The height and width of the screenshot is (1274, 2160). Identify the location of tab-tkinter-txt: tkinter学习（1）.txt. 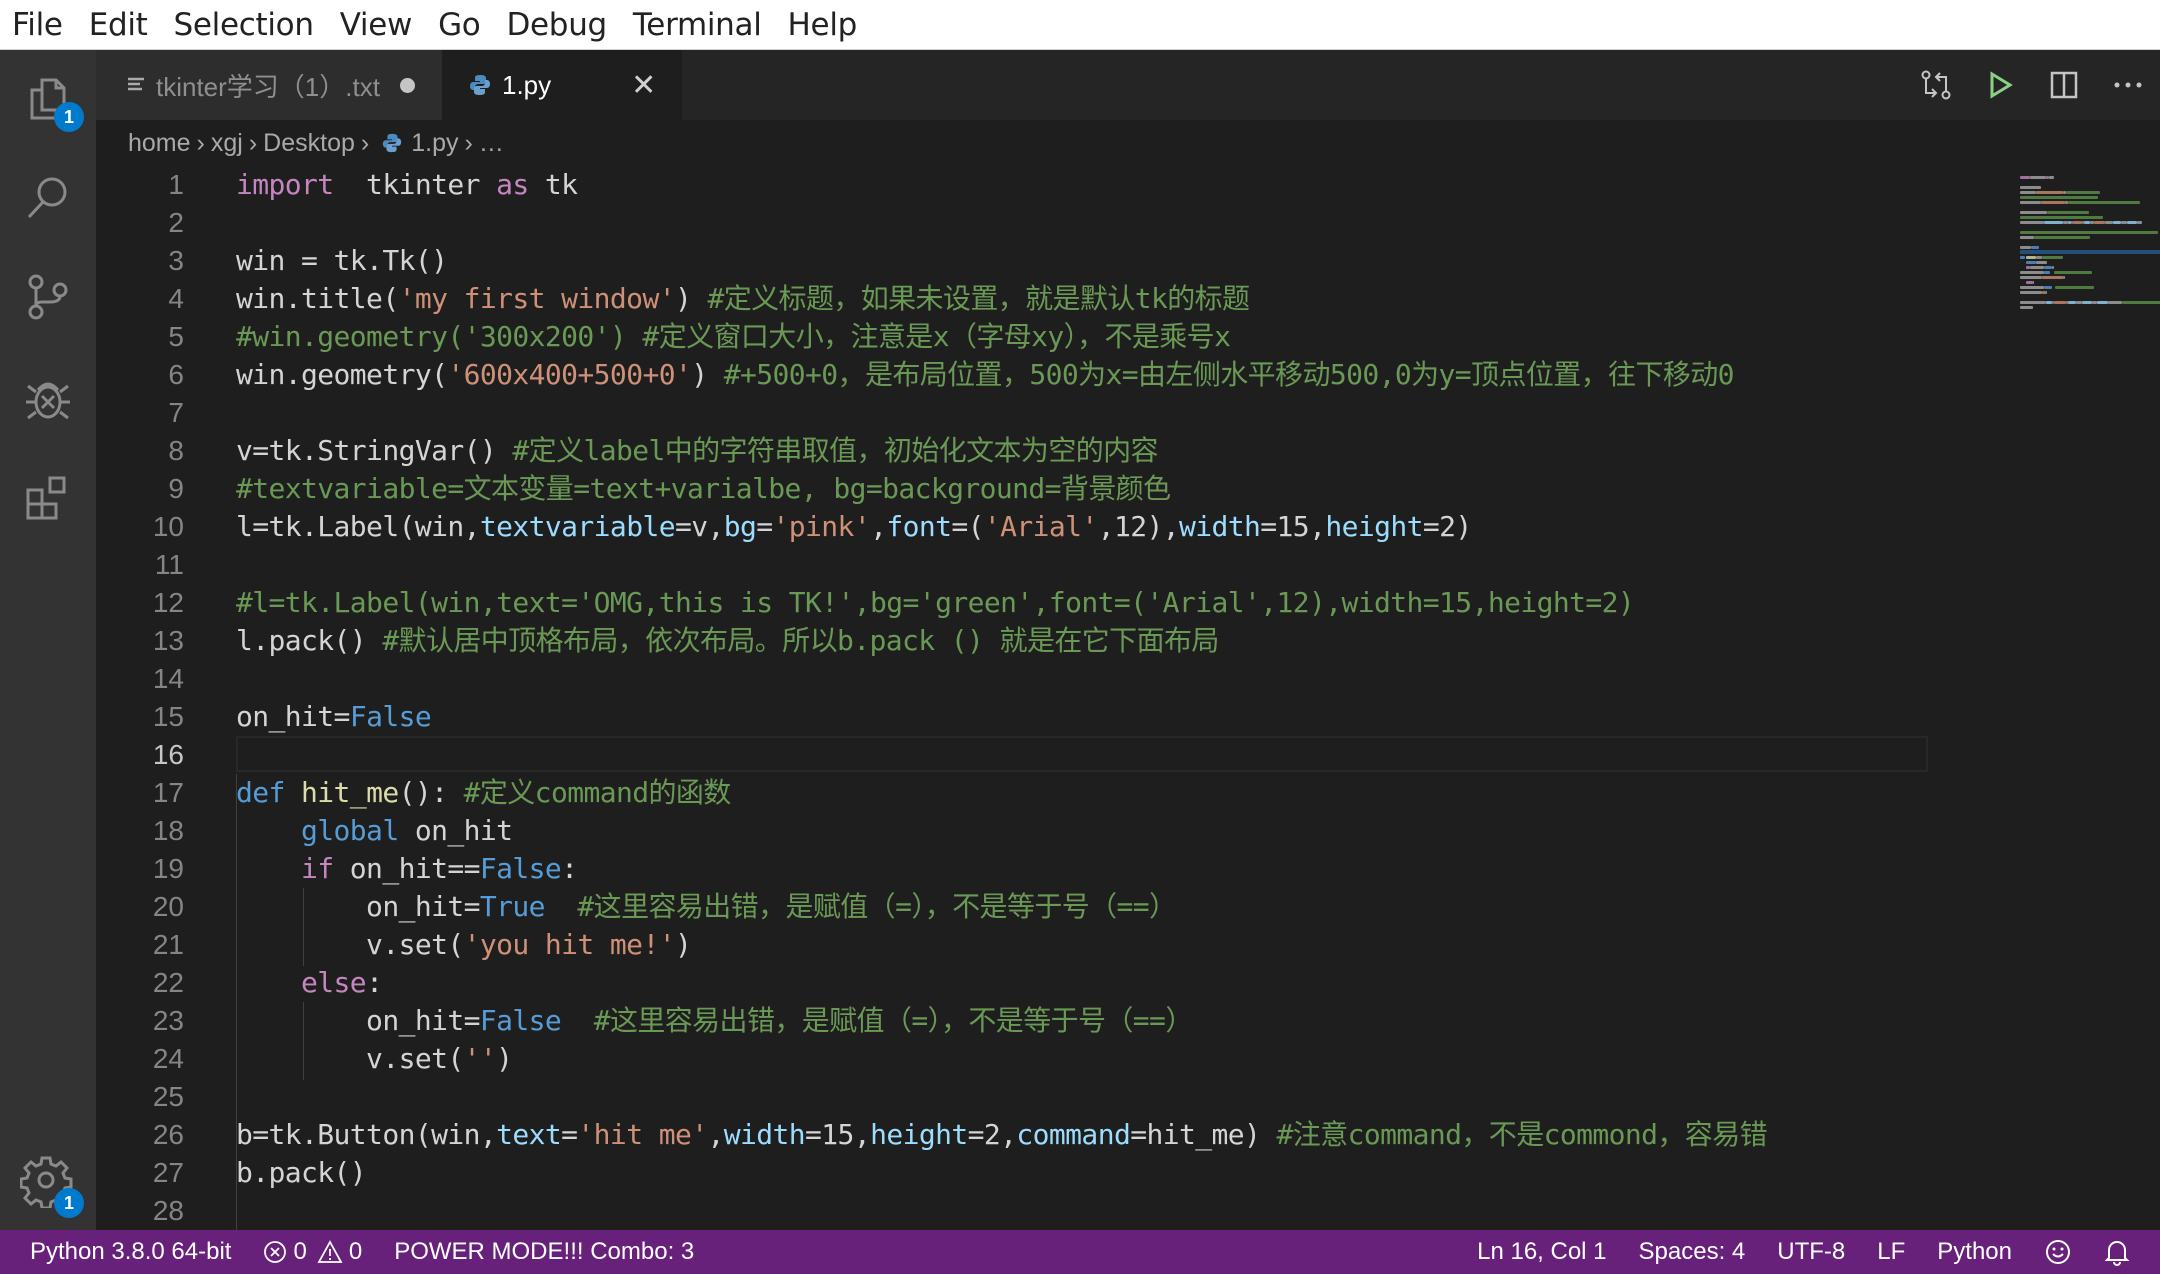
(269, 85).